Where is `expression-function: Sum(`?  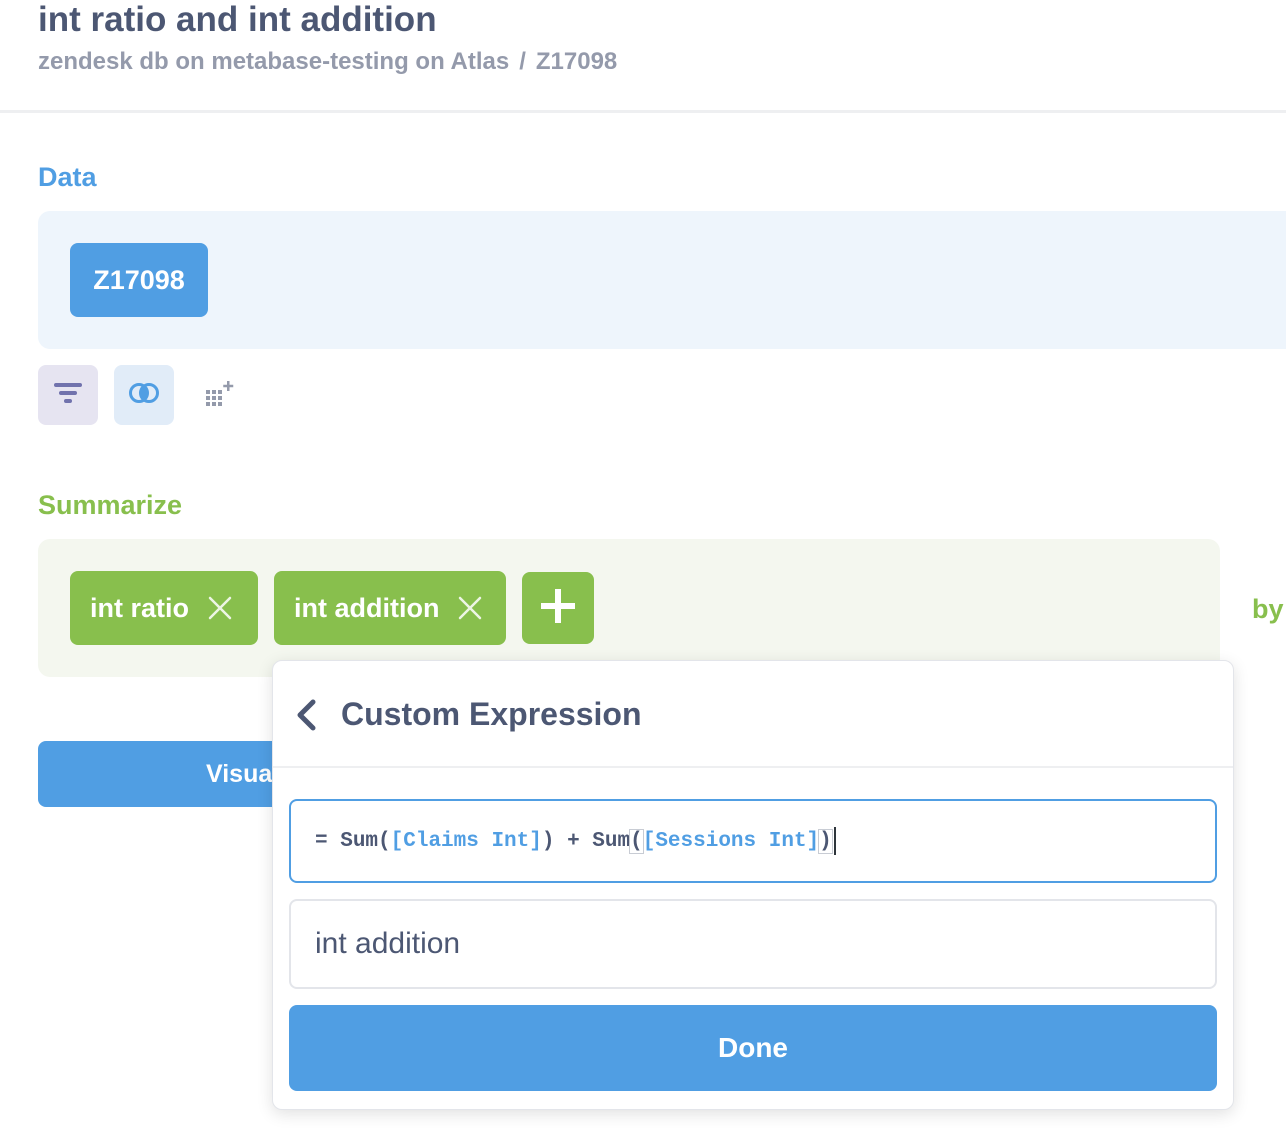 expression-function: Sum( is located at coordinates (365, 841).